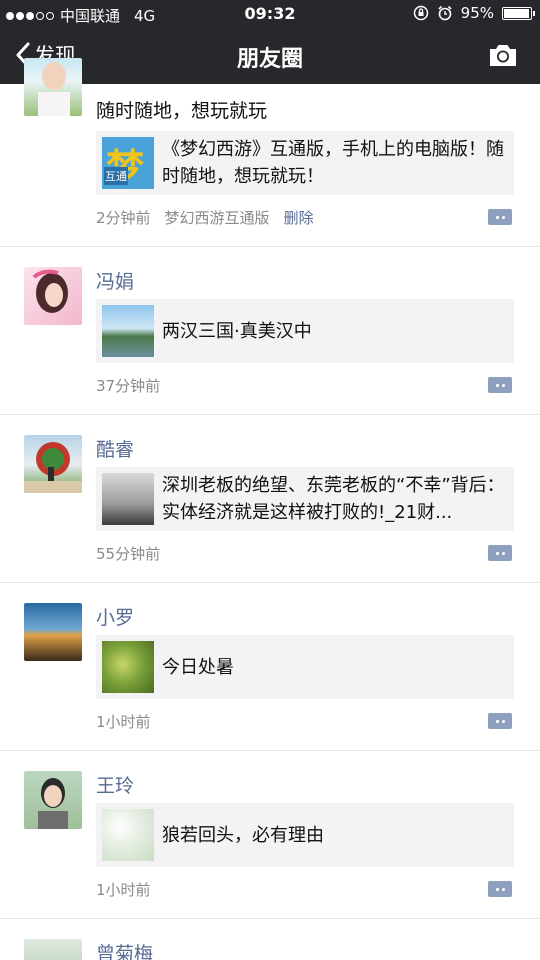  I want to click on link-card: 狼若回头，必有理由, so click(305, 835).